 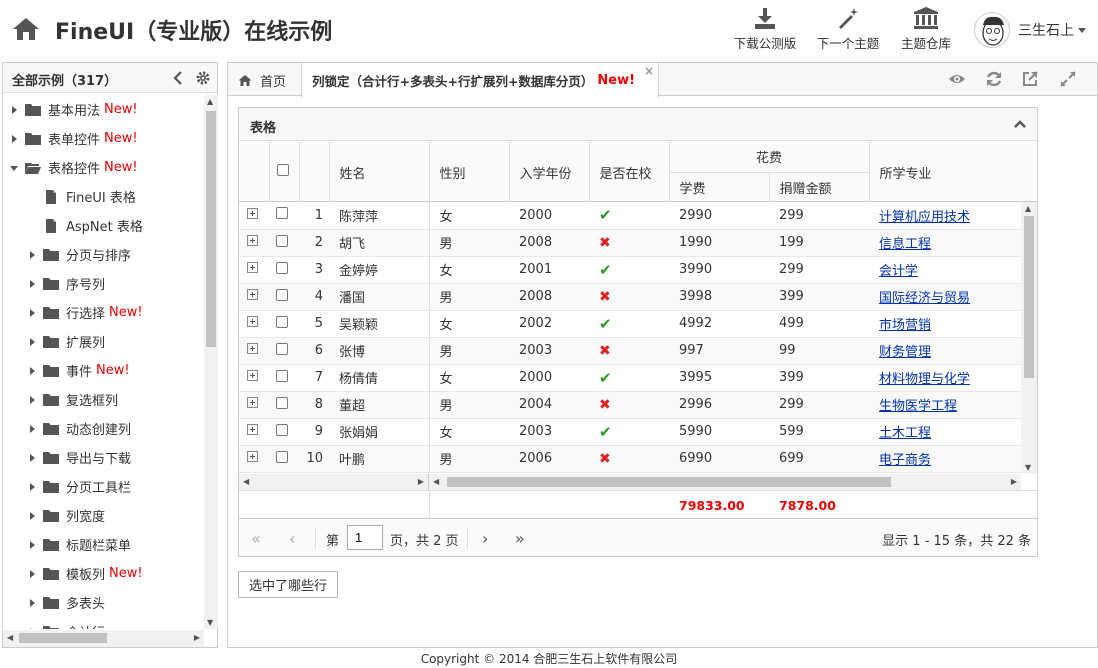 What do you see at coordinates (924, 298) in the screenshot?
I see `major-link: 国际经济与贸易` at bounding box center [924, 298].